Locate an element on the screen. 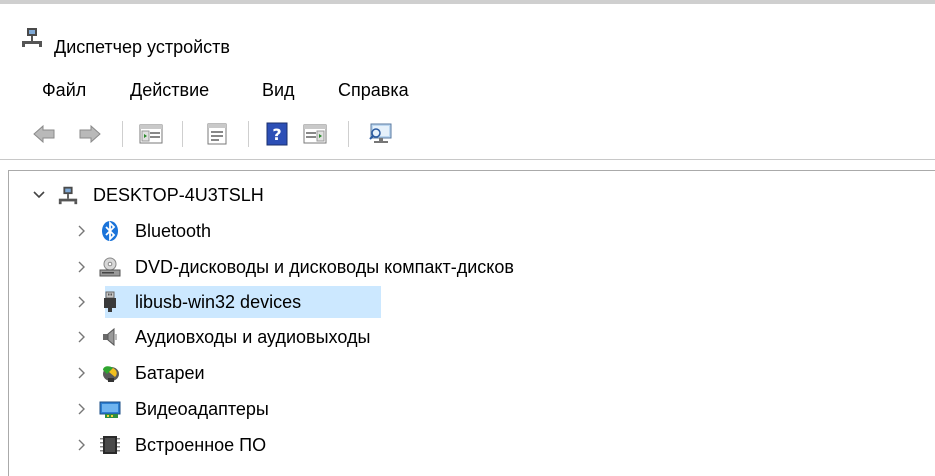 Image resolution: width=935 pixels, height=476 pixels. tree-root: DESKTOP-4U3TSLH is located at coordinates (149, 195).